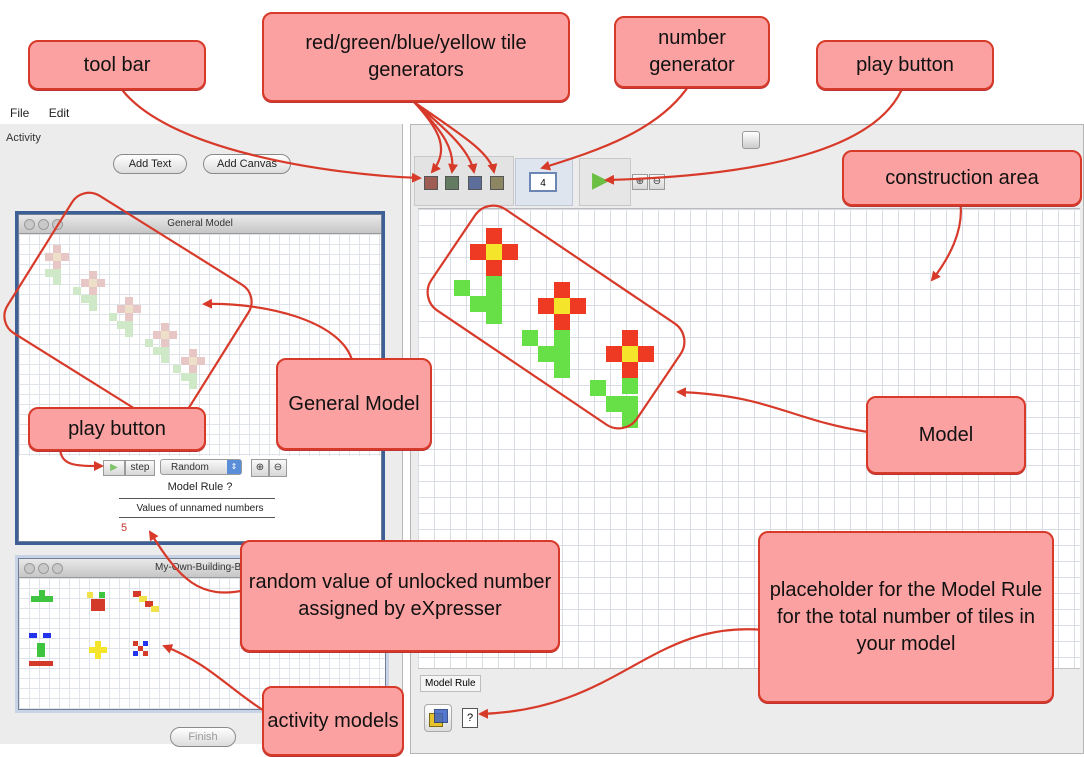 This screenshot has width=1084, height=757. Describe the element at coordinates (140, 468) in the screenshot. I see `step-button: step` at that location.